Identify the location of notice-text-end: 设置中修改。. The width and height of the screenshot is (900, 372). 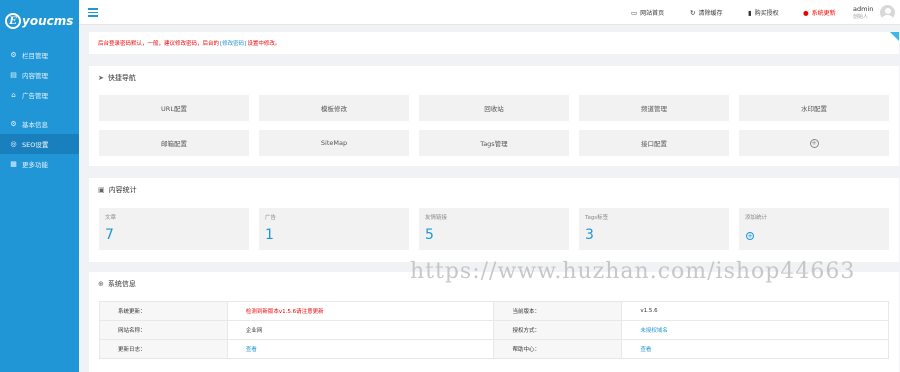
(264, 44).